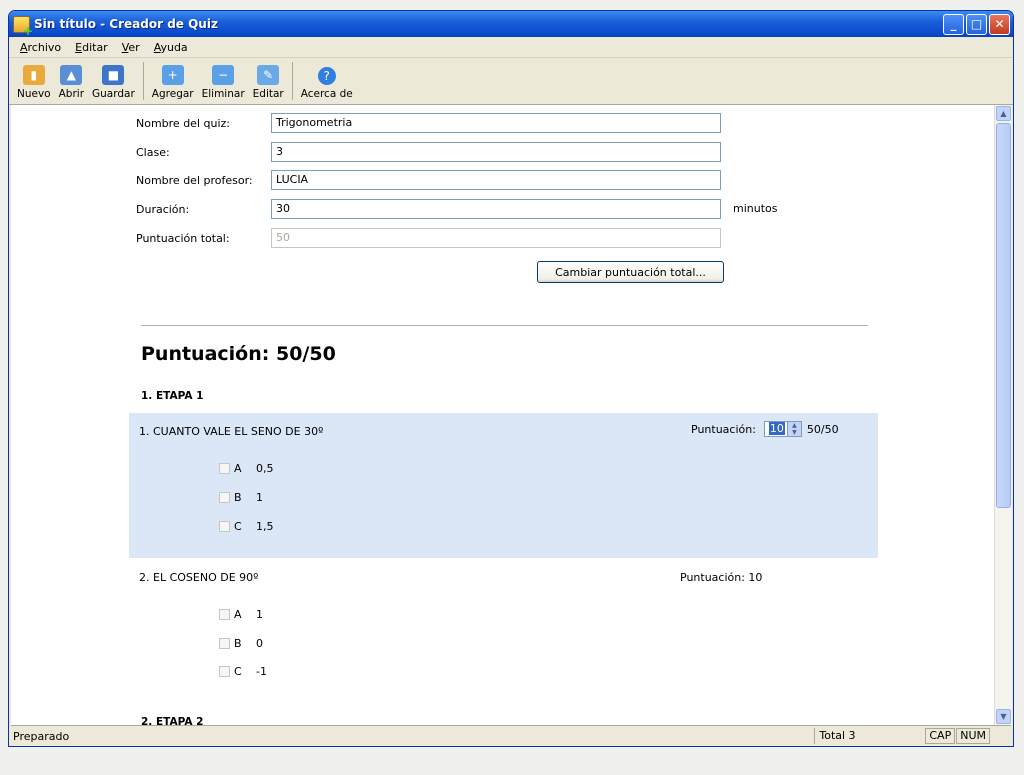  I want to click on question-title: 1. CUANTO VALE EL SENO DE 30º, so click(231, 431).